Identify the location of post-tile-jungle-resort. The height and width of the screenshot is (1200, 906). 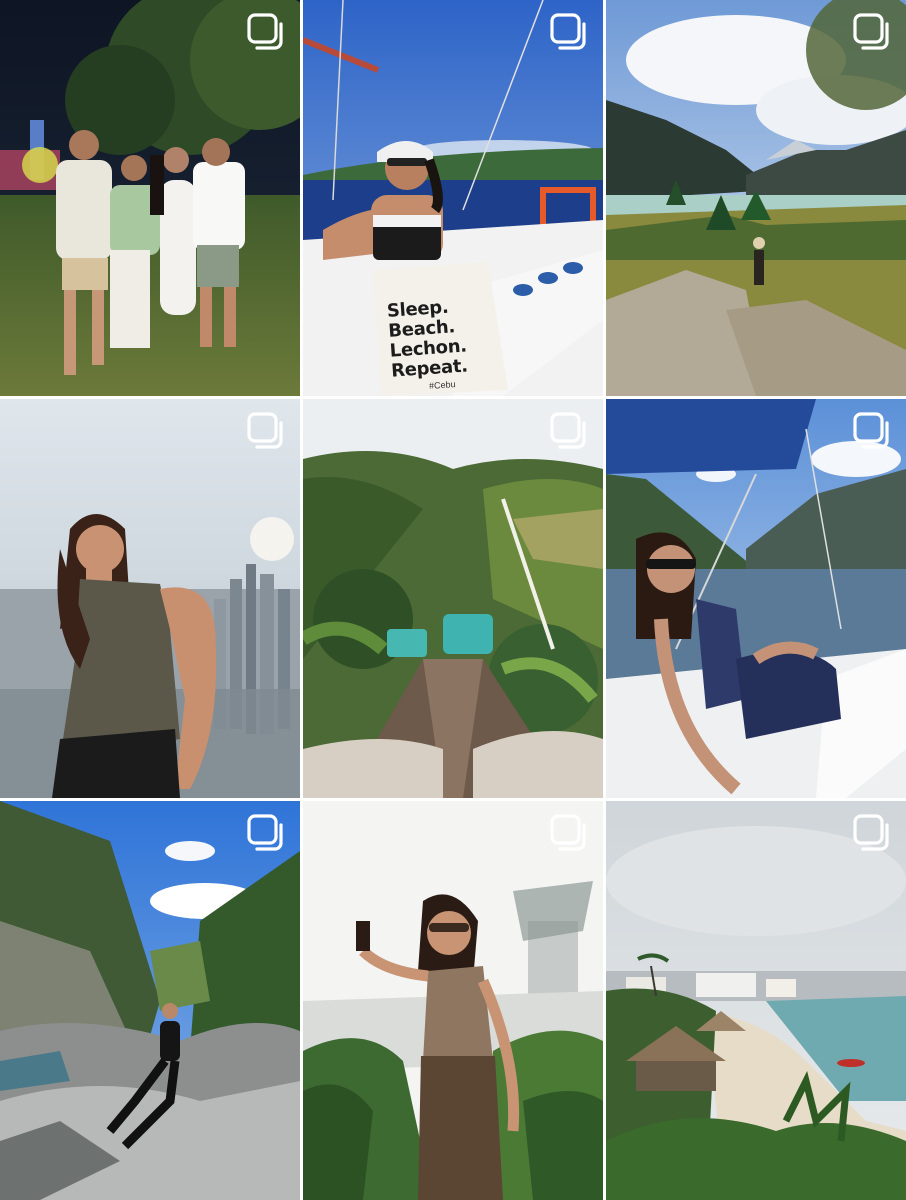
(453, 598).